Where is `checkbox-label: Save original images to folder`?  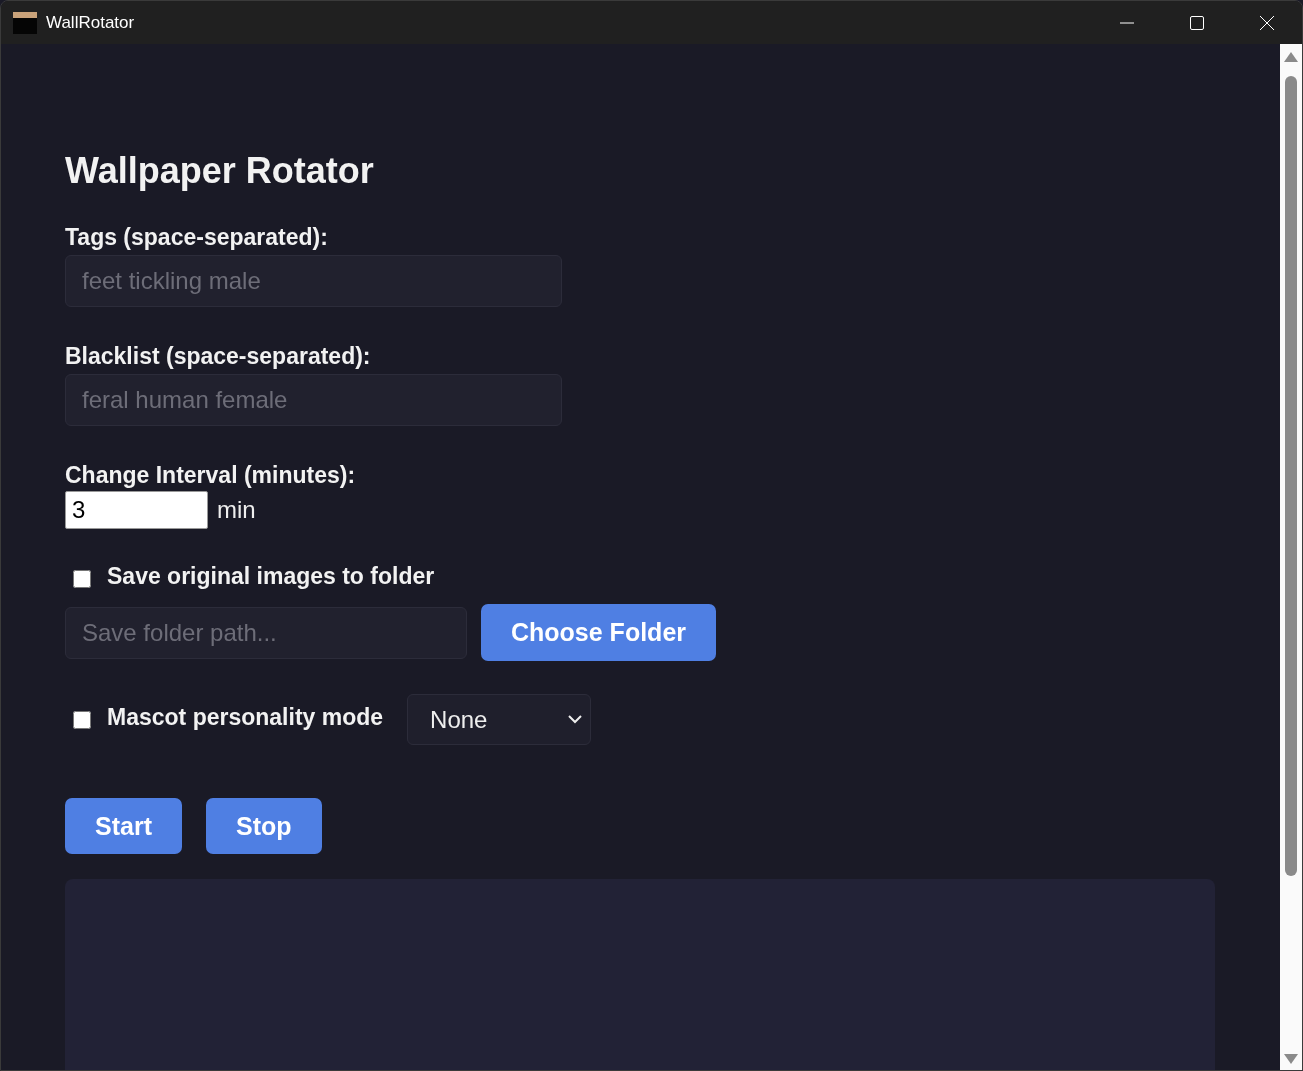
checkbox-label: Save original images to folder is located at coordinates (271, 576).